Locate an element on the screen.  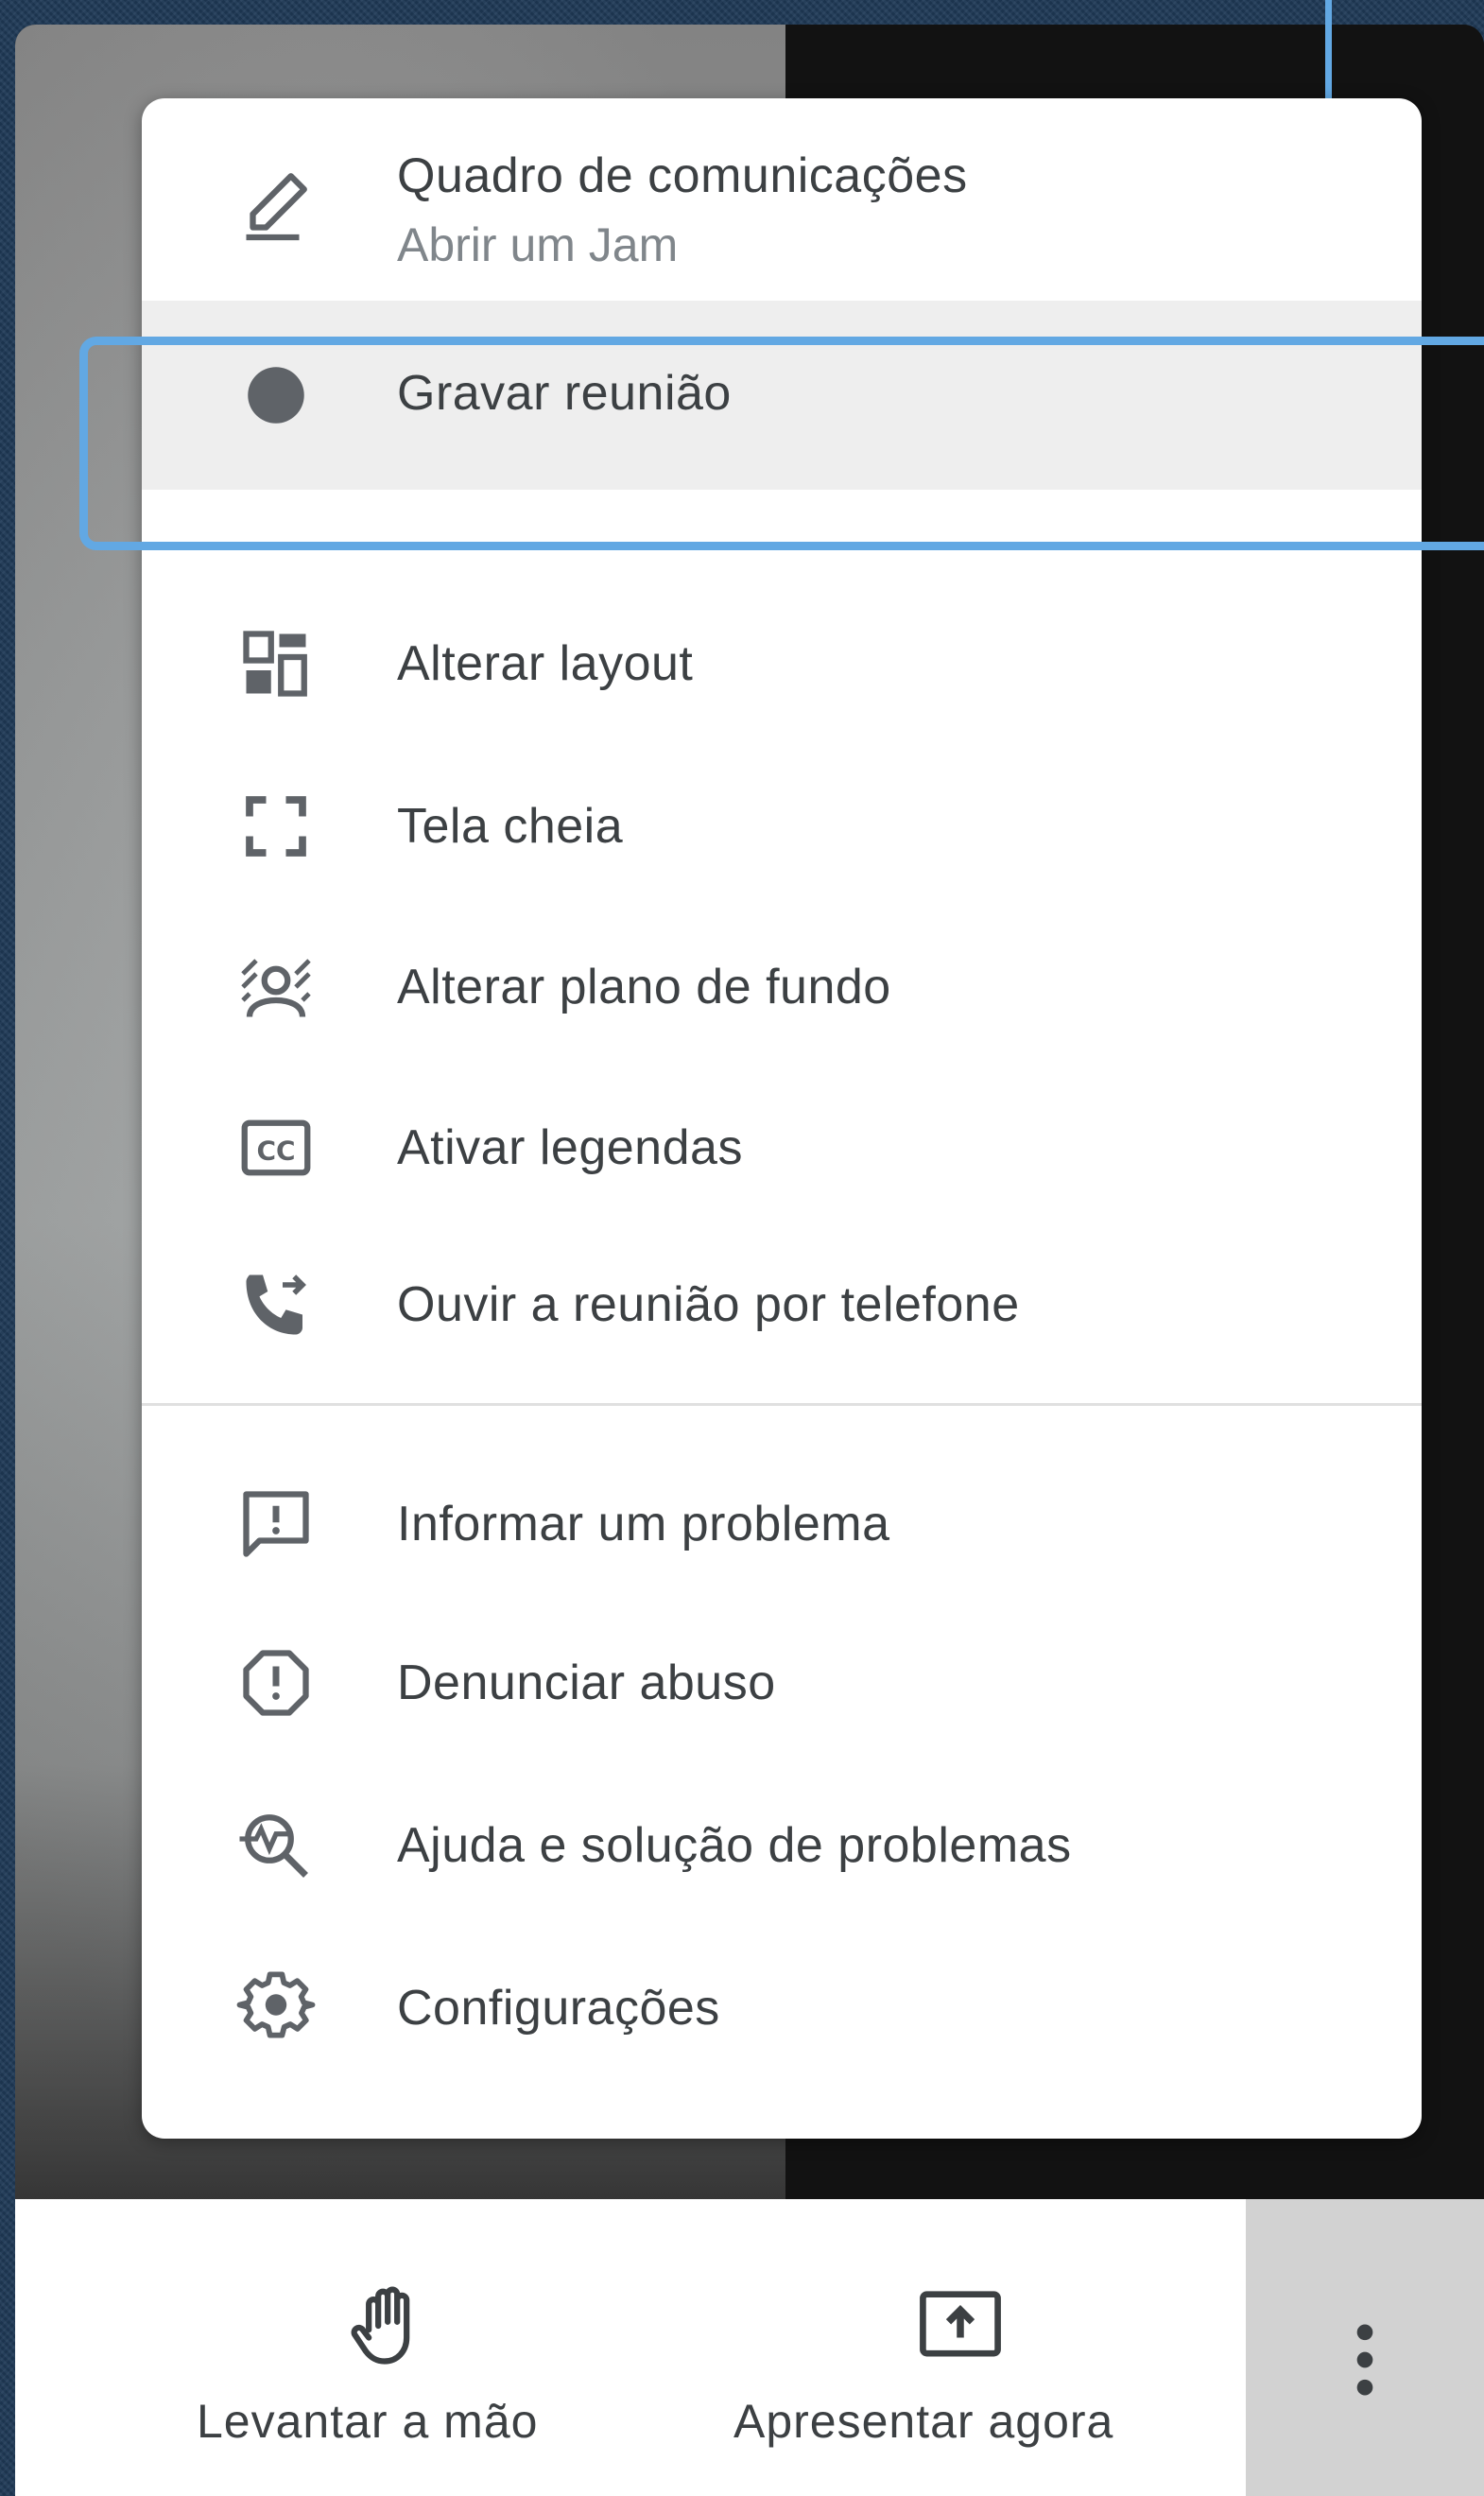
menu-item-report-abuse: Denunciar abuso is located at coordinates (782, 1683).